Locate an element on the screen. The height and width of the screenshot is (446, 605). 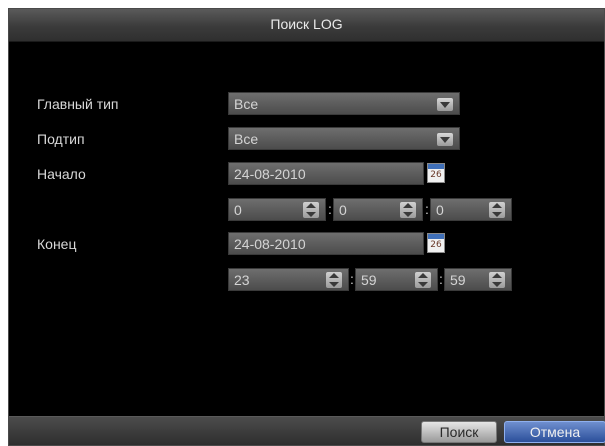
main-type-value: Все is located at coordinates (246, 104).